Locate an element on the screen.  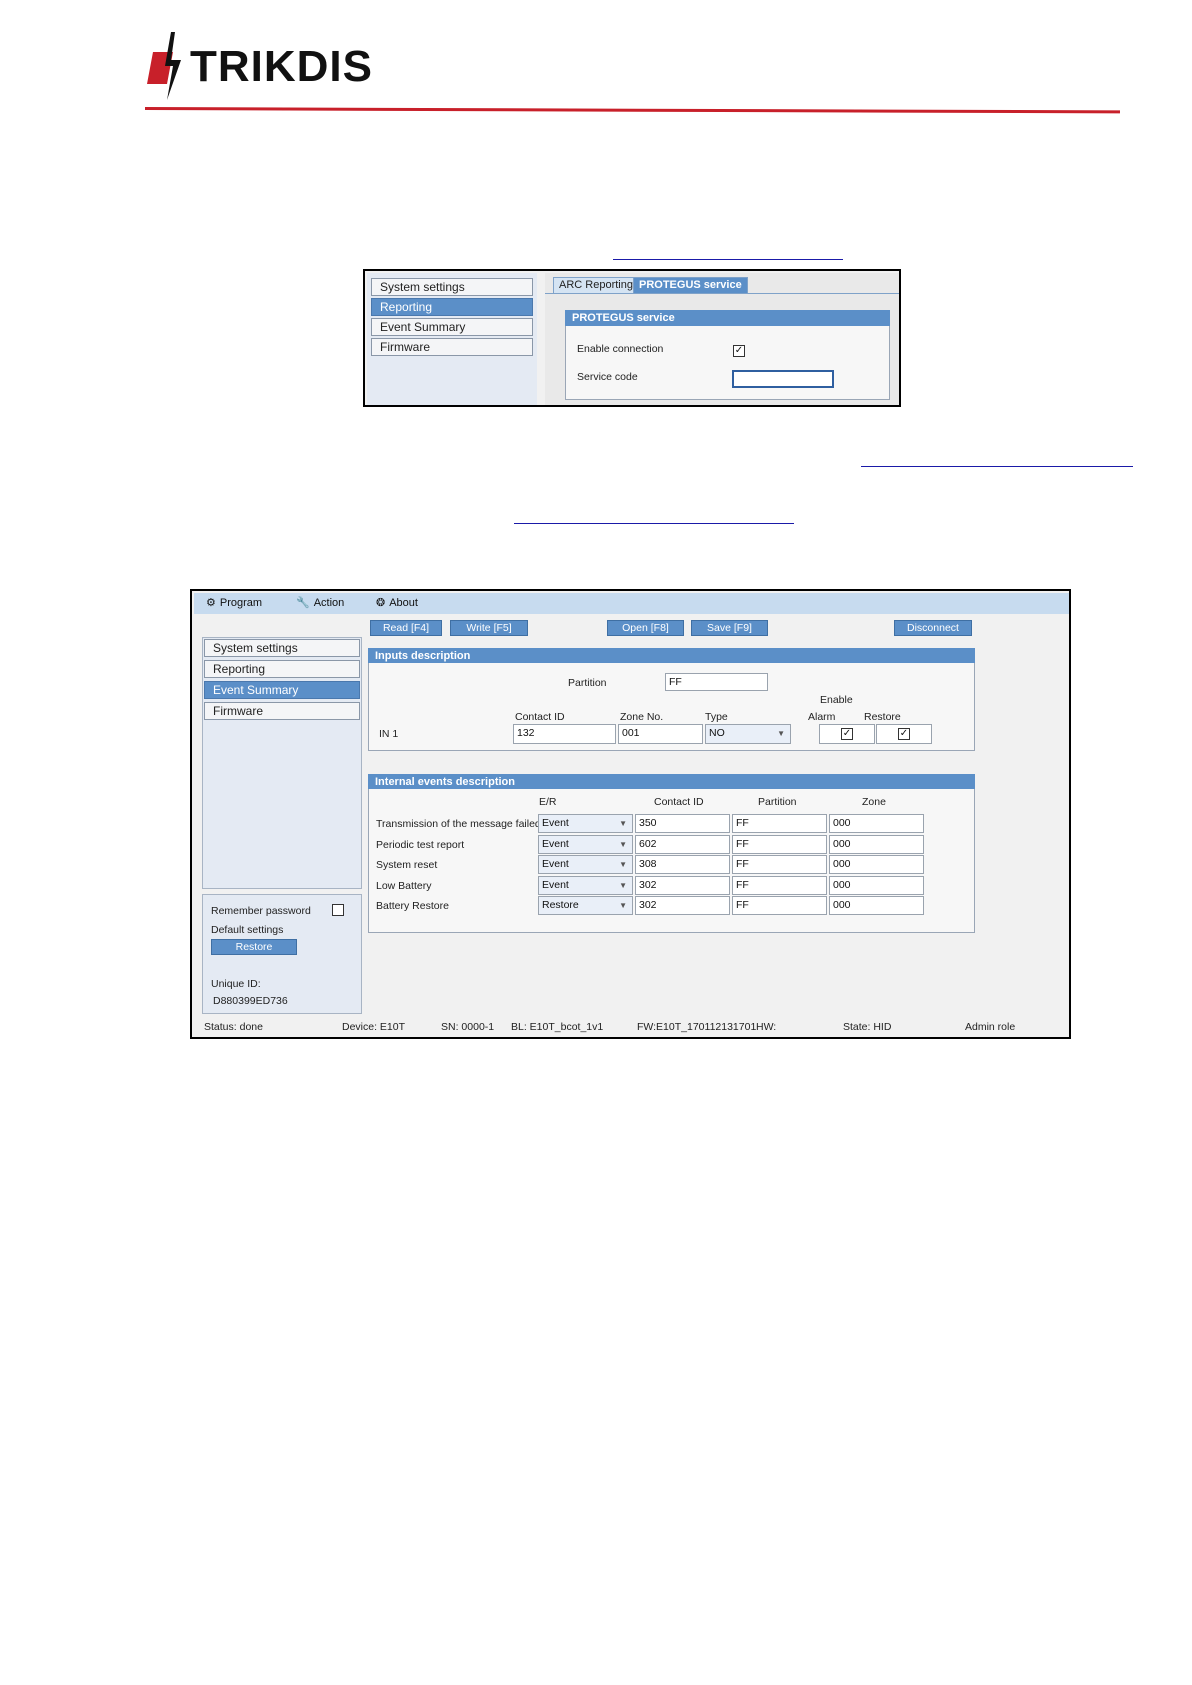
protegus-group-title: PROTEGUS service is located at coordinates (727, 318).